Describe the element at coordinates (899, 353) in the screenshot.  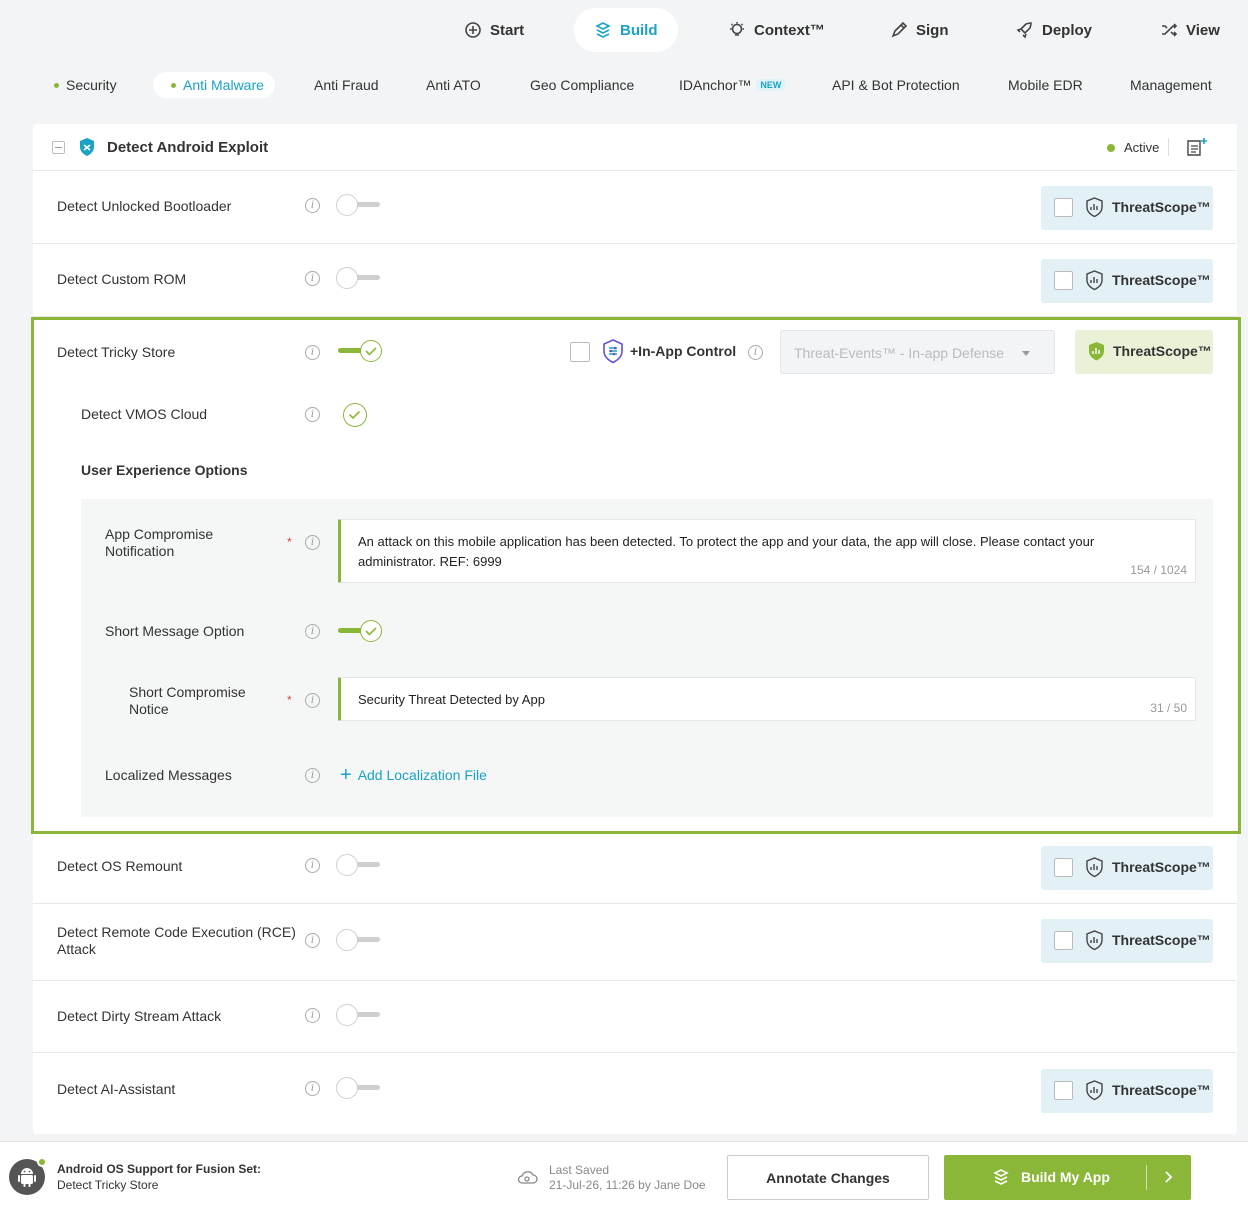
I see `select-value: Threat-Events™ - In-app Defense` at that location.